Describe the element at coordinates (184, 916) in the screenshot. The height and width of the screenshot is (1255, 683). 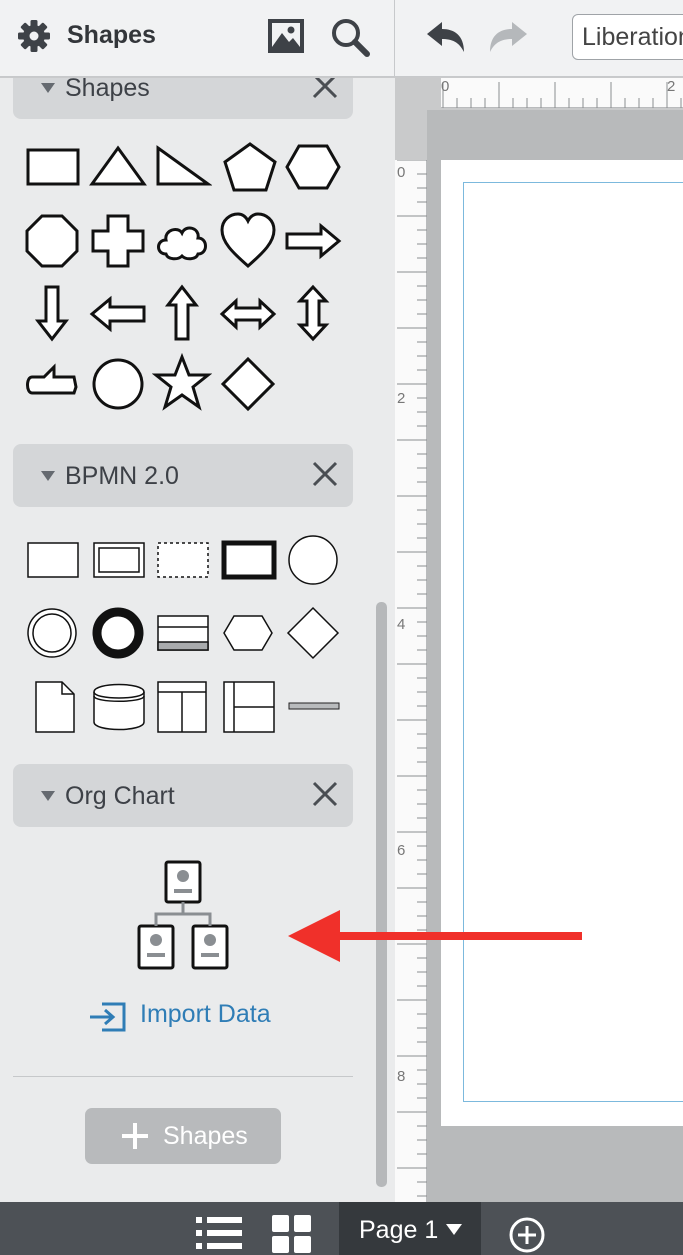
I see `org-chart-icon` at that location.